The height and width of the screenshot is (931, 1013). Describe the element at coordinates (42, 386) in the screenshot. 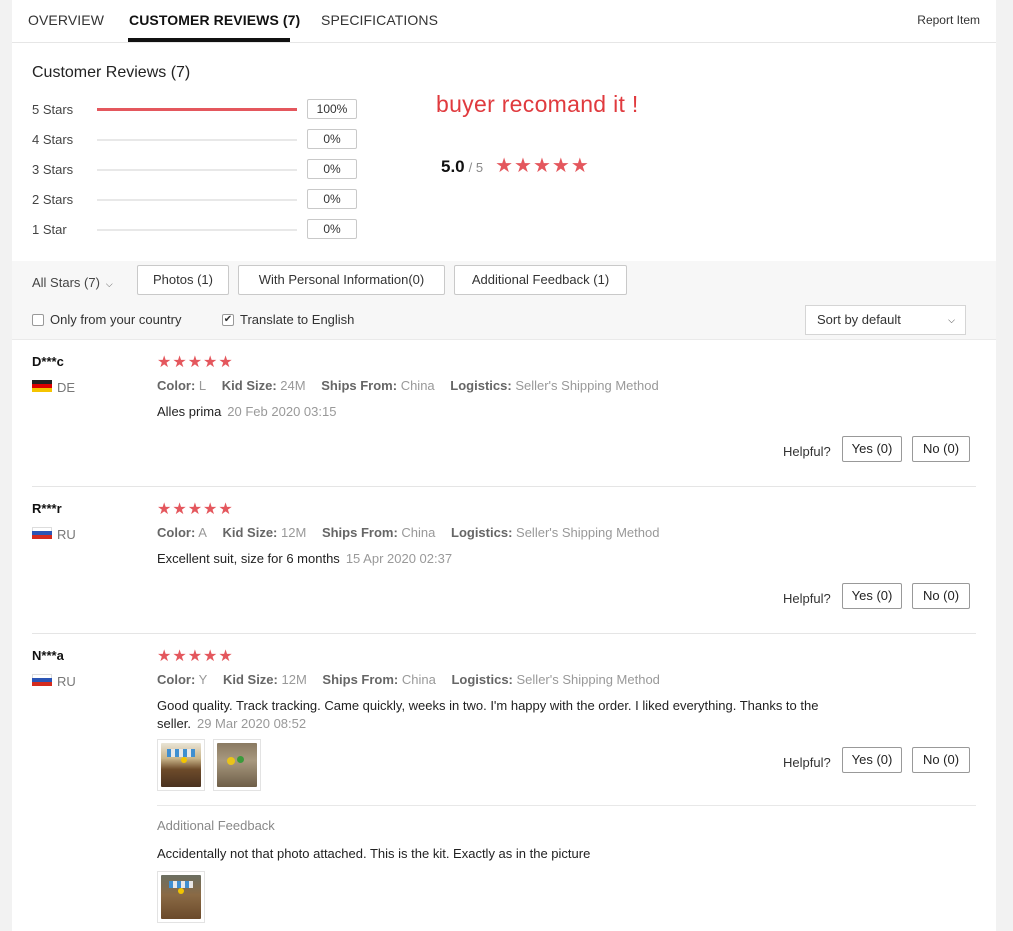

I see `germany-flag-icon` at that location.